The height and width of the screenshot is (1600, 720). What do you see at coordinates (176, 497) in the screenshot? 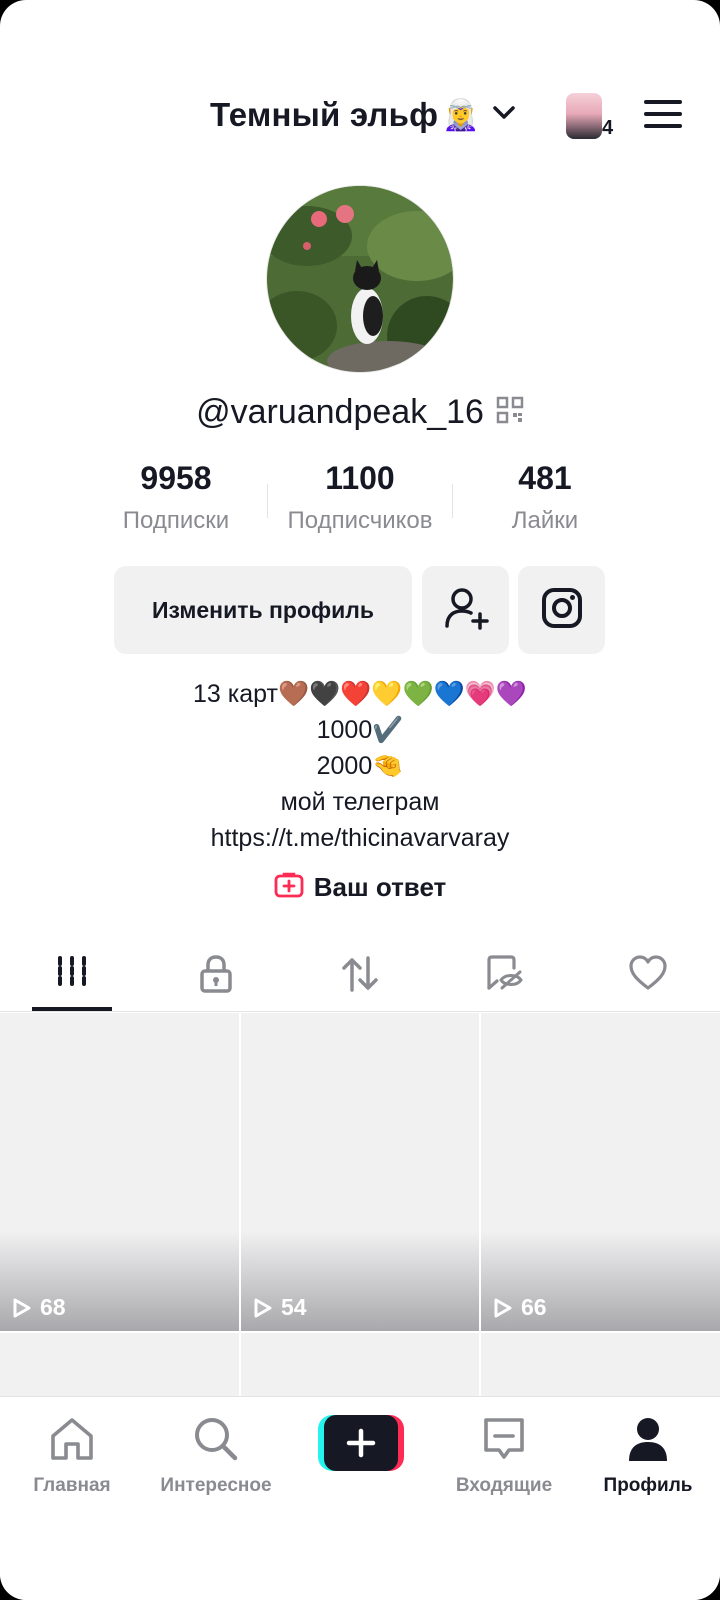
I see `stat-following: 9958 Подписки` at bounding box center [176, 497].